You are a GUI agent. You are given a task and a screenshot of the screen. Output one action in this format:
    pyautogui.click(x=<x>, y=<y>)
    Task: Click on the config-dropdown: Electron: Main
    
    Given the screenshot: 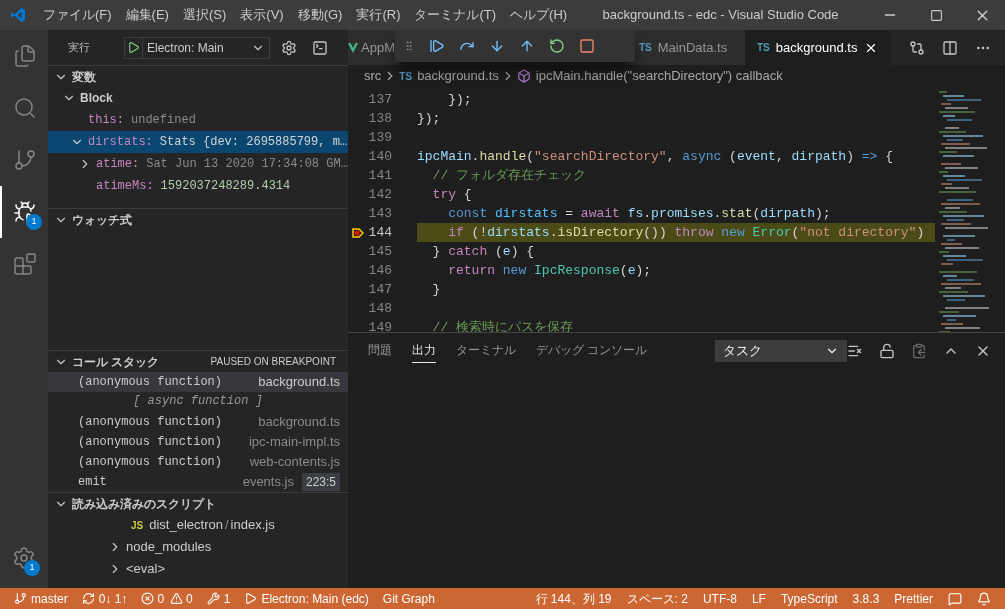 What is the action you would take?
    pyautogui.click(x=197, y=47)
    